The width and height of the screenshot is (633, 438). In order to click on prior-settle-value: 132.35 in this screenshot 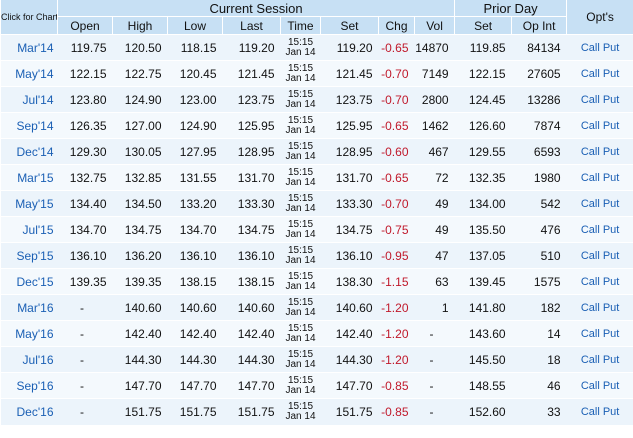, I will do `click(483, 177)`.